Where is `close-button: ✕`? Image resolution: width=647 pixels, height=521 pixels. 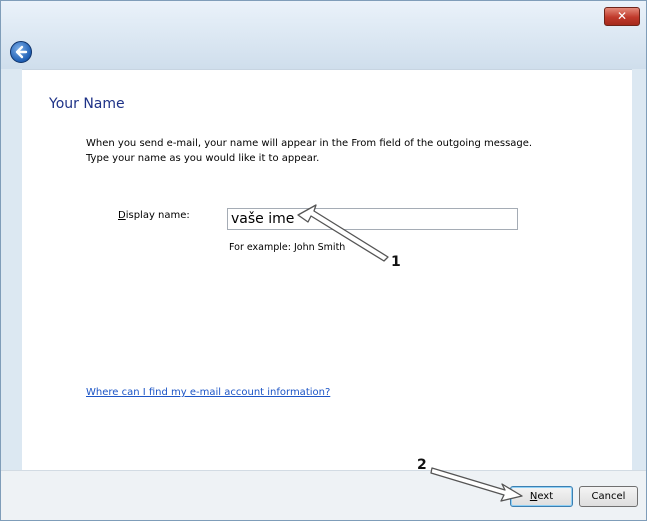 close-button: ✕ is located at coordinates (622, 16).